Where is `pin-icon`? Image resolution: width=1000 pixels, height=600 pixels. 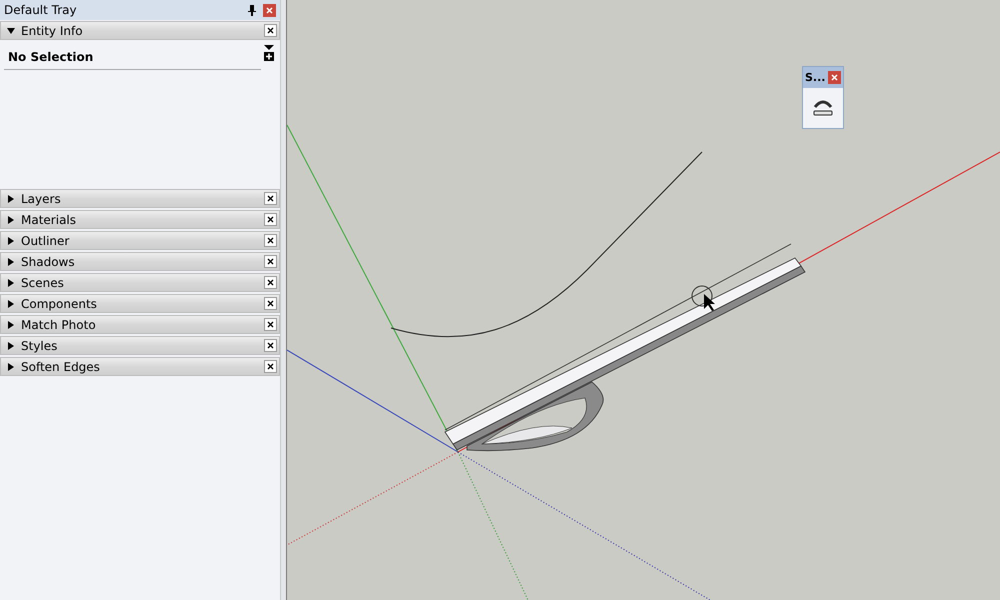
pin-icon is located at coordinates (252, 10).